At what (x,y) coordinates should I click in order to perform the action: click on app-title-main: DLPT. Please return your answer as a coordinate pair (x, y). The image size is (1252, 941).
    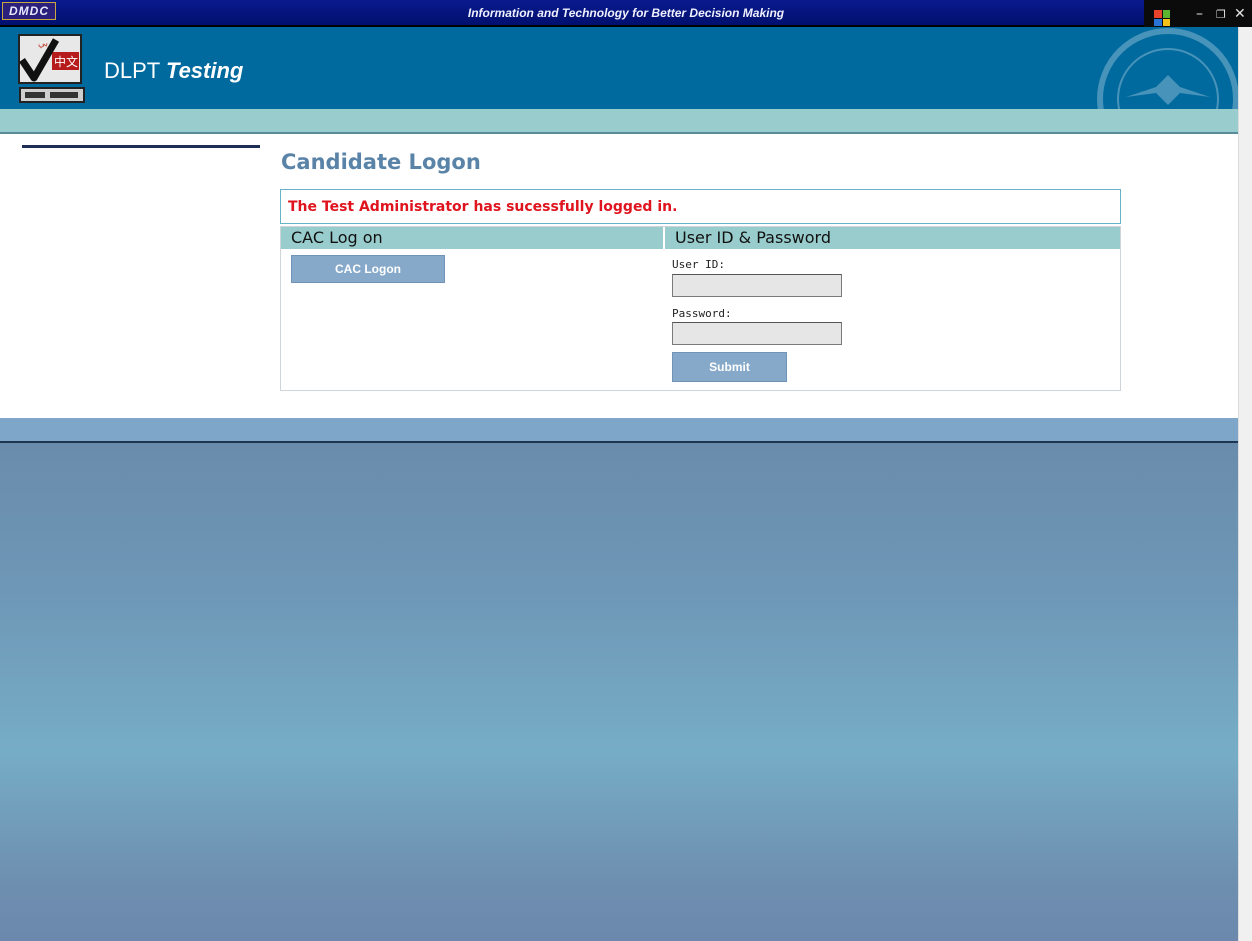
    Looking at the image, I should click on (135, 70).